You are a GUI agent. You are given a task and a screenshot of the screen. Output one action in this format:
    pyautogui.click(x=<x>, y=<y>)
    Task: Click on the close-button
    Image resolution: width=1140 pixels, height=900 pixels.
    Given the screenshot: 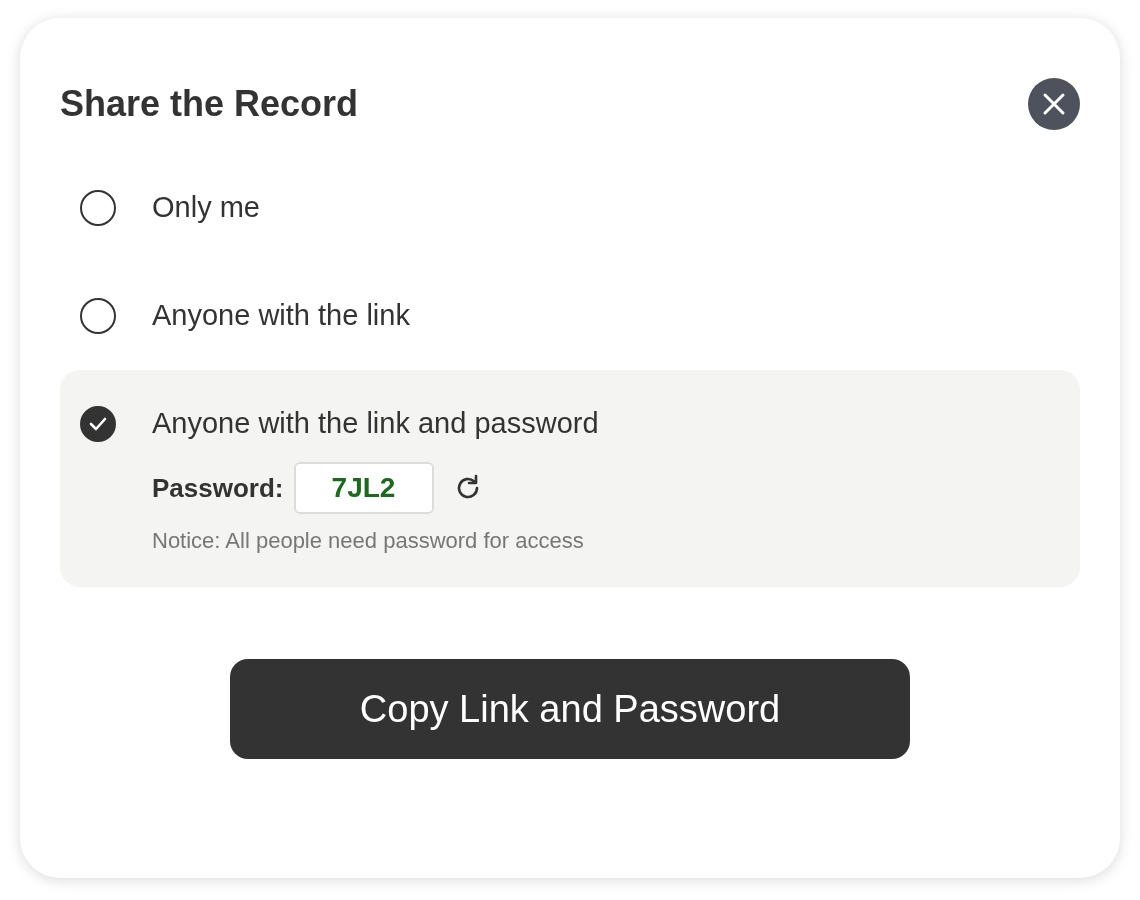 What is the action you would take?
    pyautogui.click(x=1054, y=104)
    